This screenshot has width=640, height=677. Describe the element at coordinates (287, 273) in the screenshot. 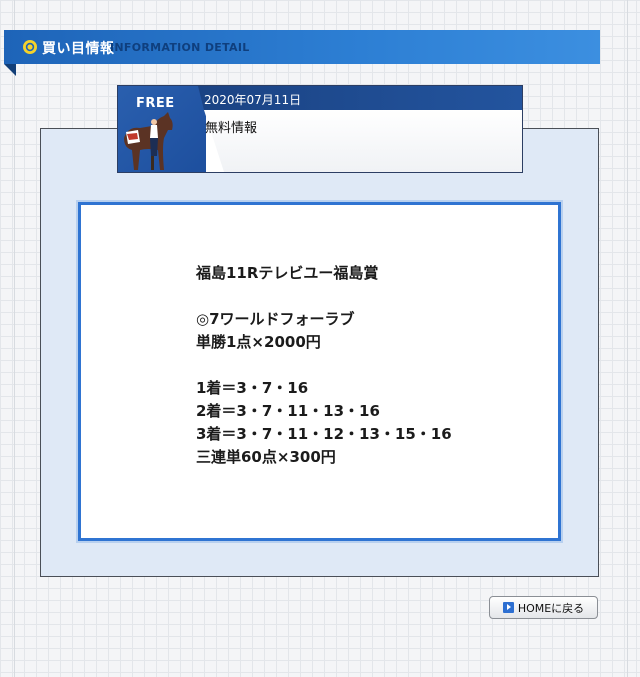

I see `race-name: 福島11Rテレビユー福島賞` at that location.